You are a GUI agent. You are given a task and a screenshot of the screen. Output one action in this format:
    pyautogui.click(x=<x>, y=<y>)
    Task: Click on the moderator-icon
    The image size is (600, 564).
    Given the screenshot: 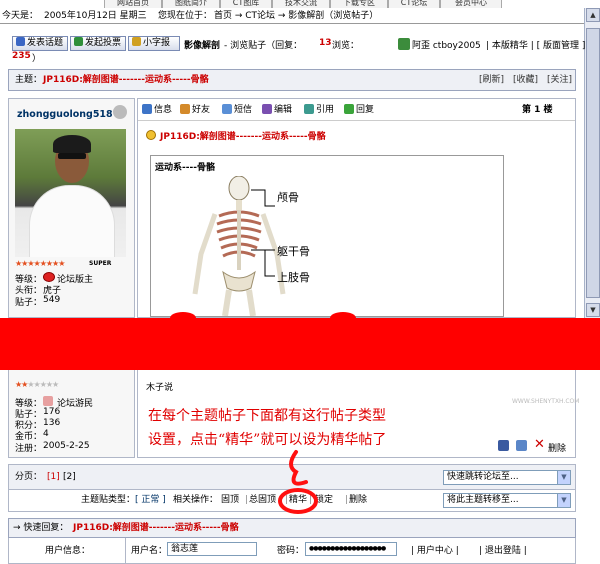 What is the action you would take?
    pyautogui.click(x=49, y=277)
    